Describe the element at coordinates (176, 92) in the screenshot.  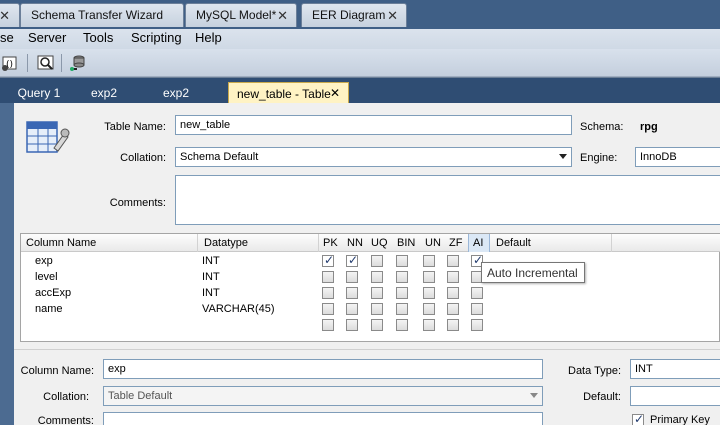
I see `editor-tab-exp2-second: exp2` at that location.